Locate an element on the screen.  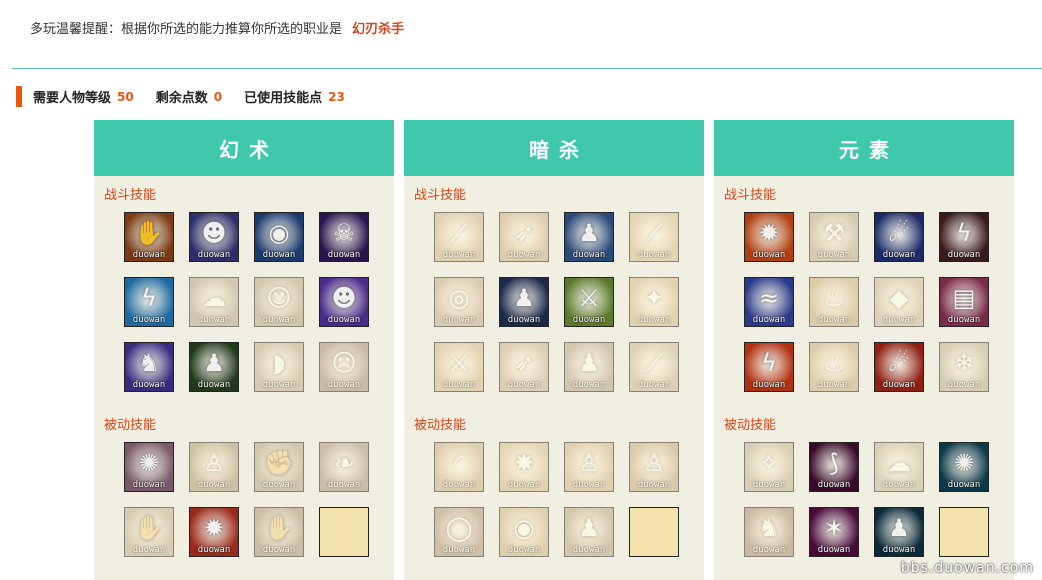
skill-icon-blade: ⟋ duowan is located at coordinates (654, 237).